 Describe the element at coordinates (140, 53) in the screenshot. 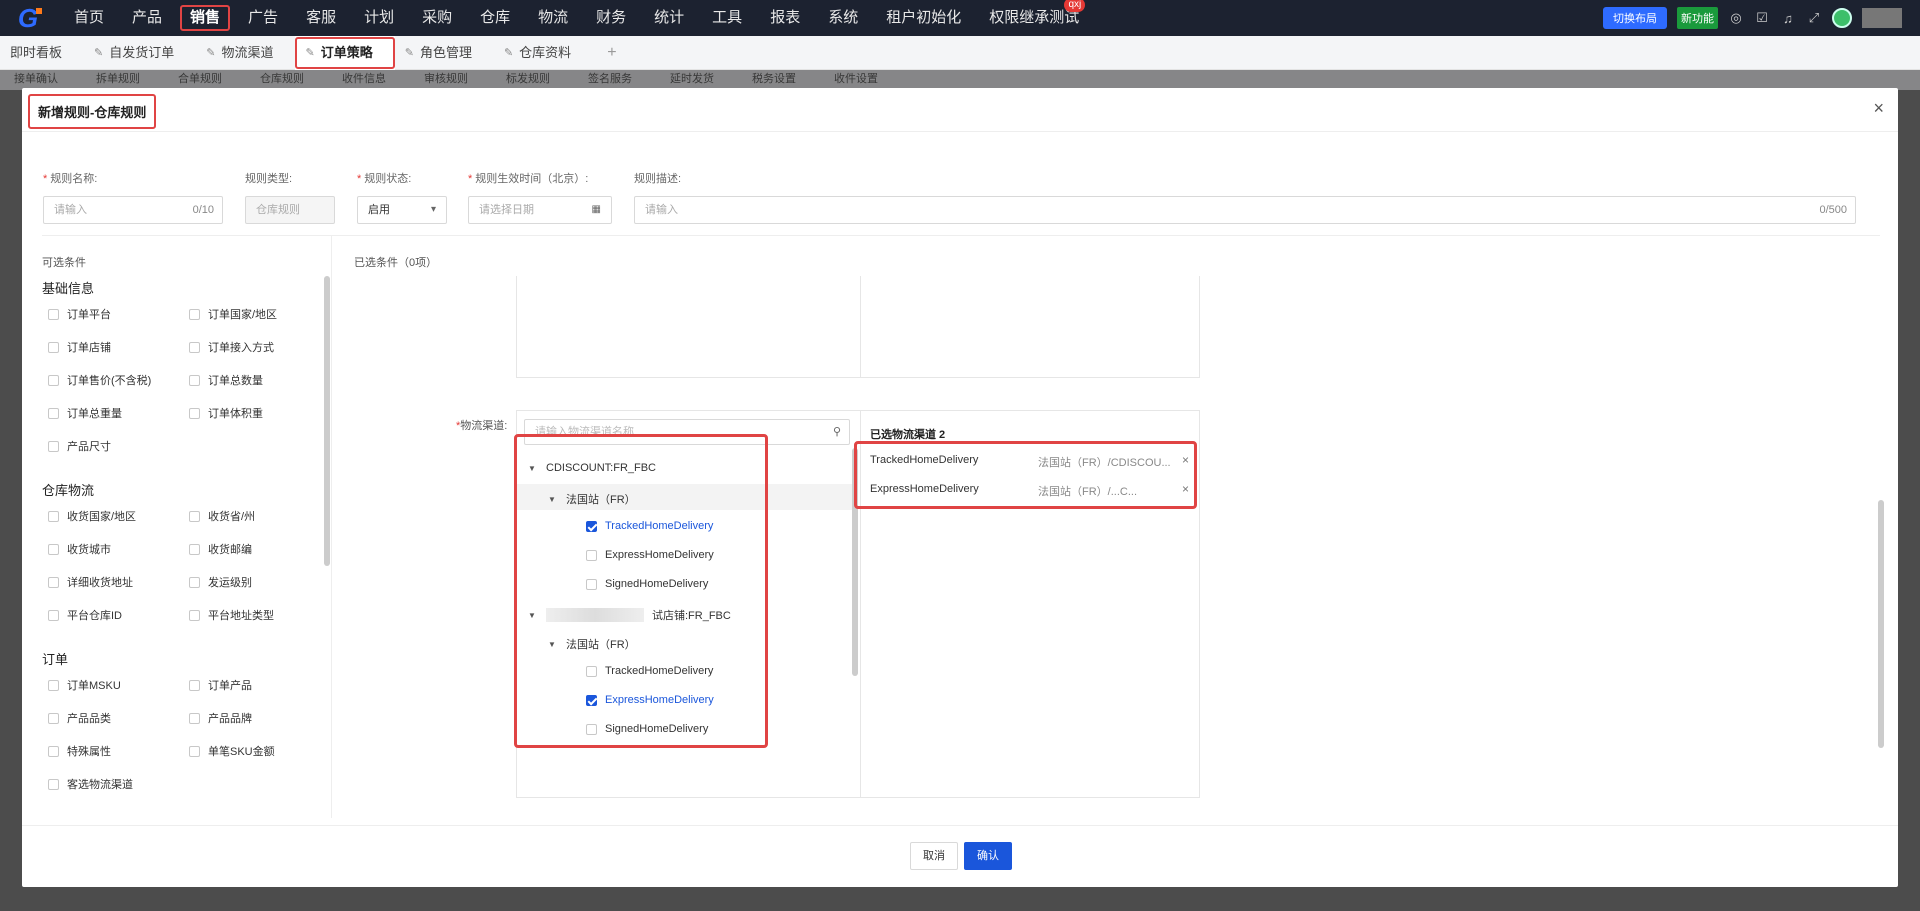

I see `tab-self-ship-orders: ✎ 自发货订单` at that location.